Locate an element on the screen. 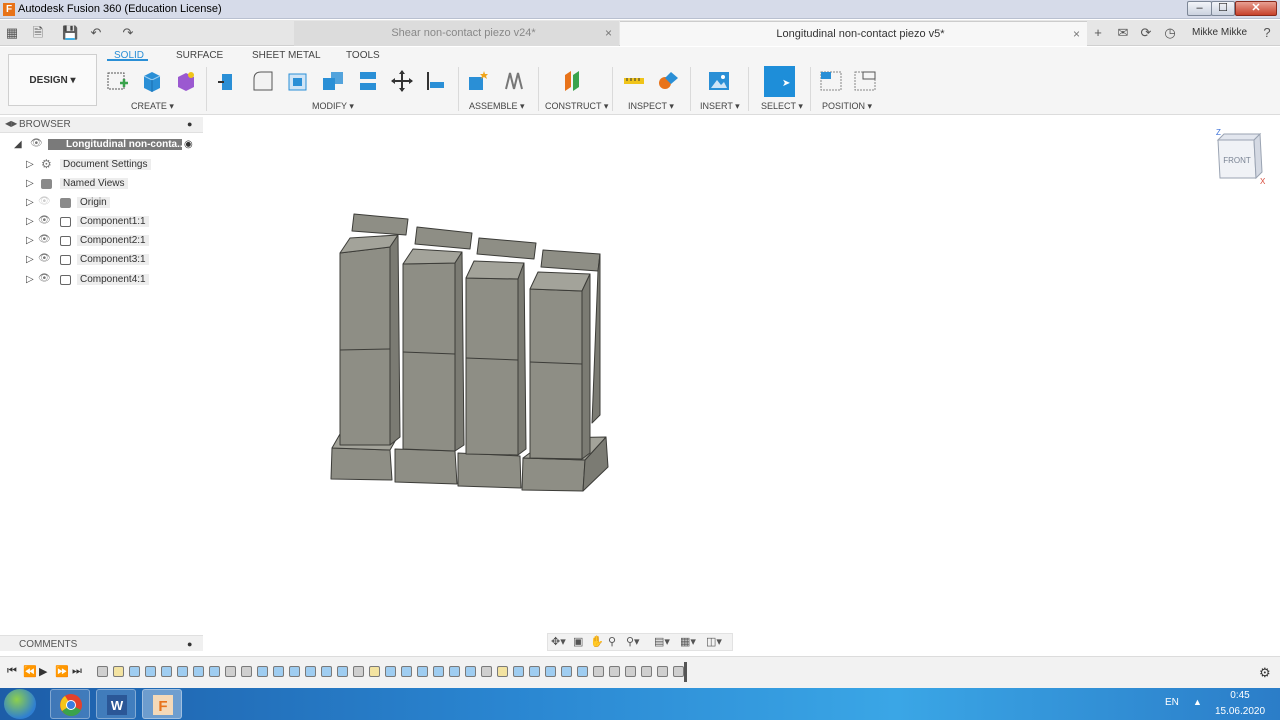 The height and width of the screenshot is (723, 1280). move-copy-icon is located at coordinates (402, 81).